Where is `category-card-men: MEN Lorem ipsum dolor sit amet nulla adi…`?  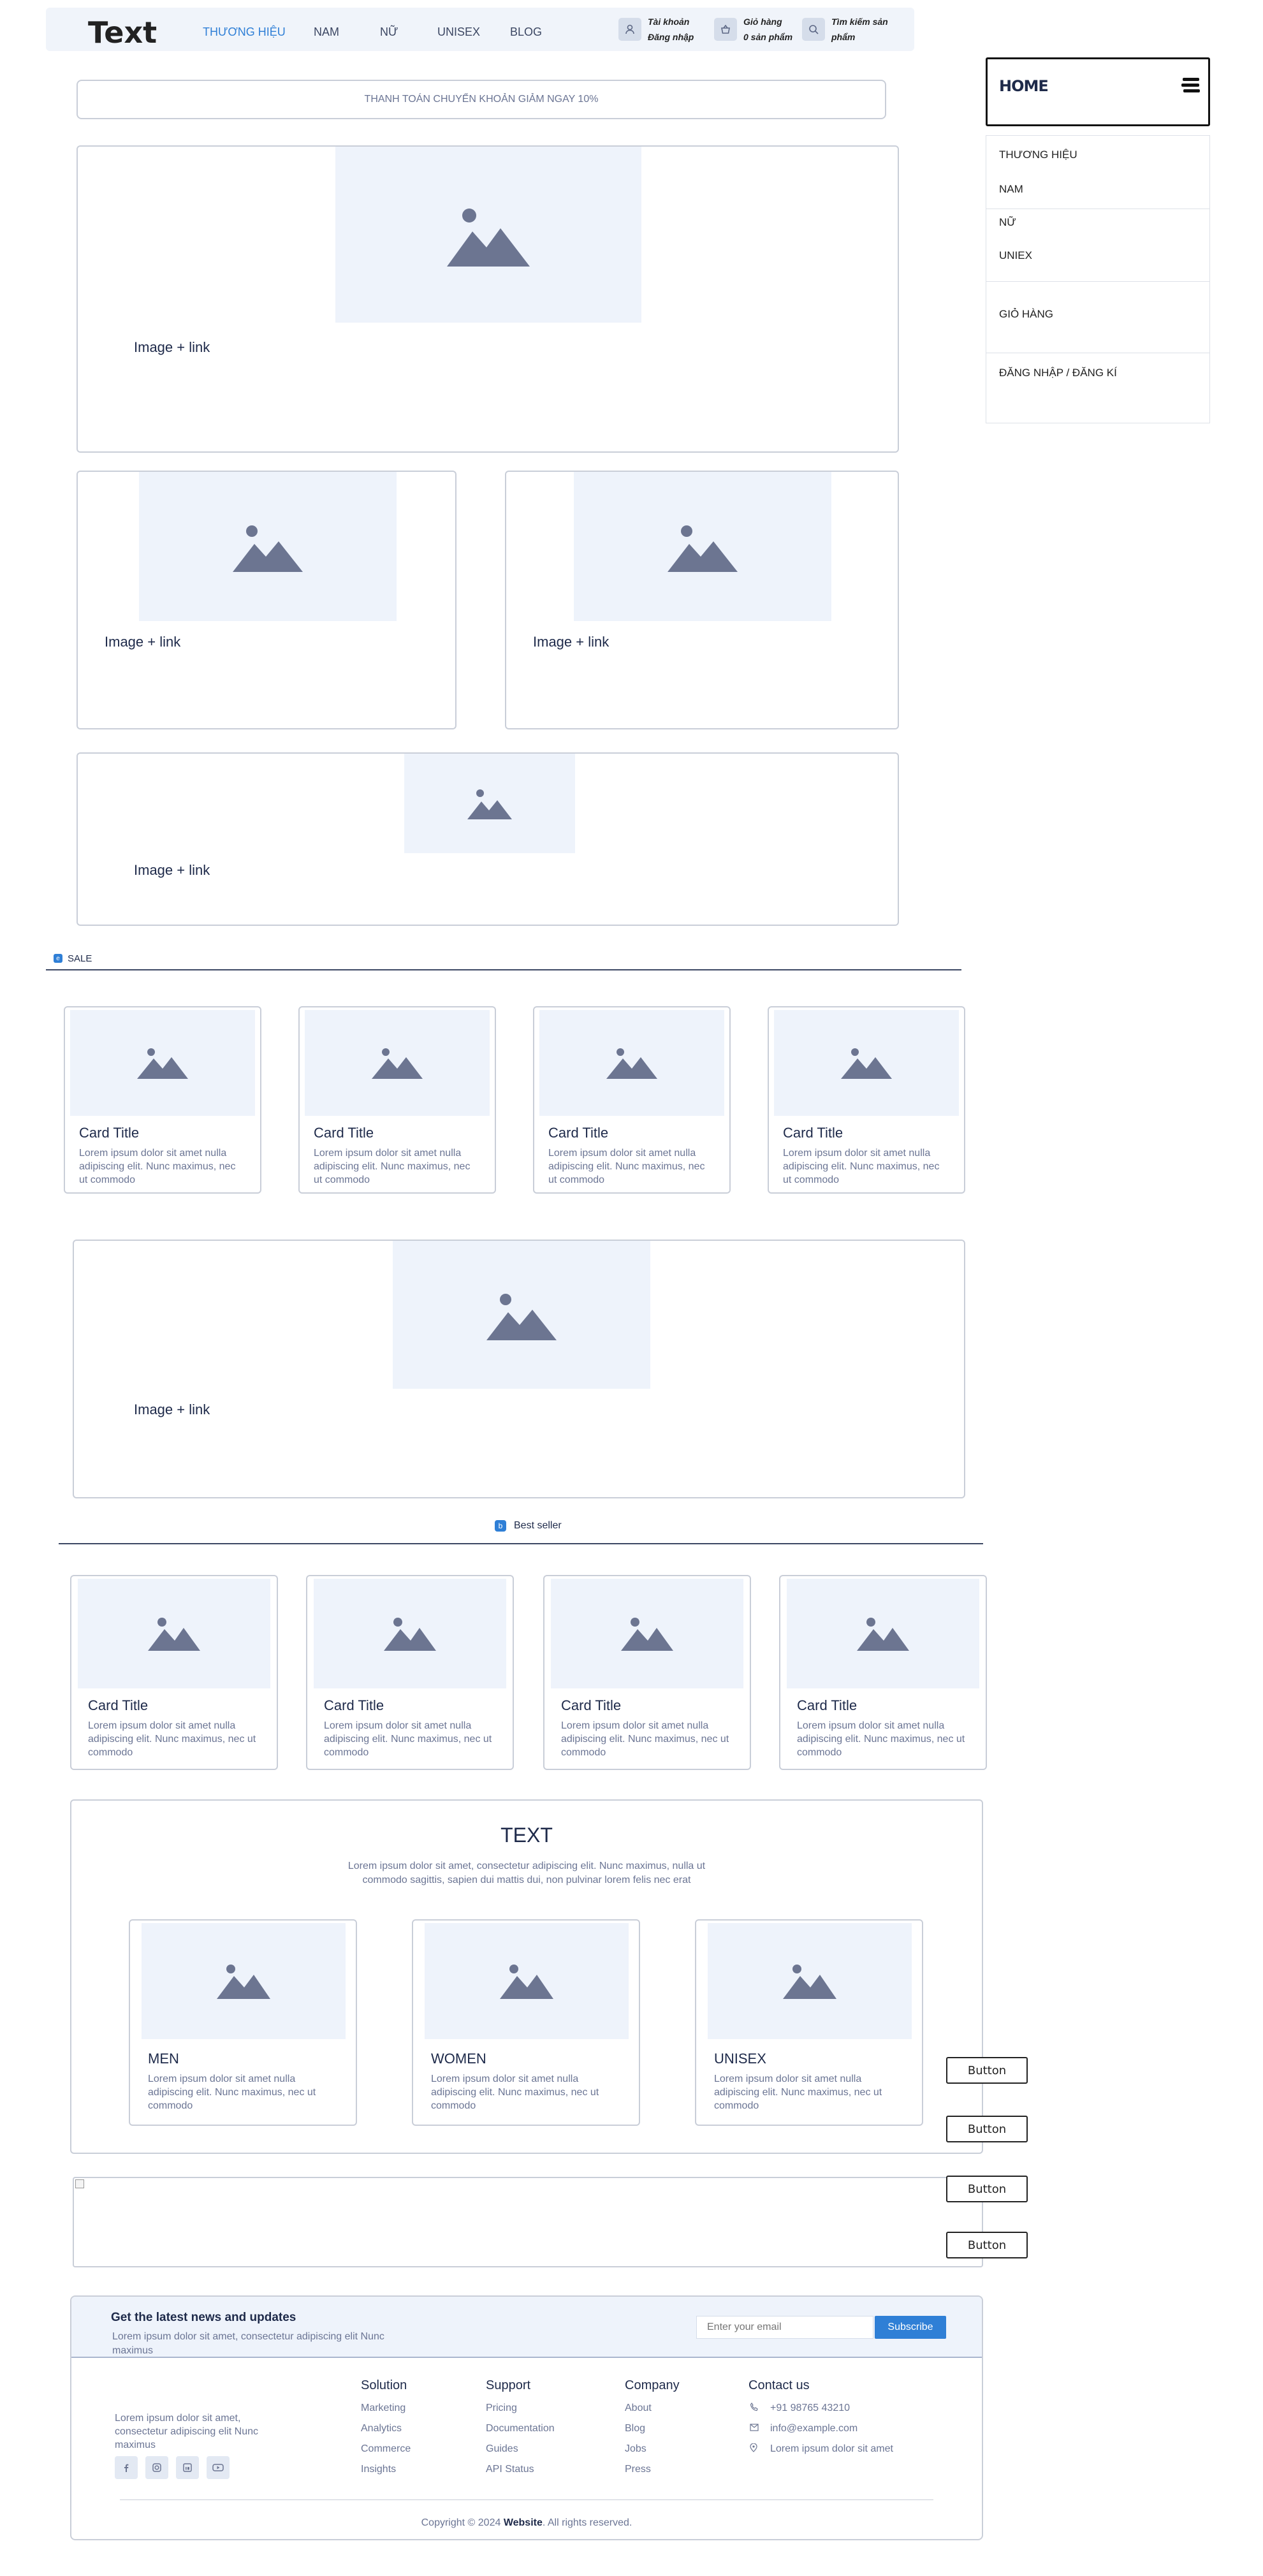 category-card-men: MEN Lorem ipsum dolor sit amet nulla adi… is located at coordinates (243, 2022).